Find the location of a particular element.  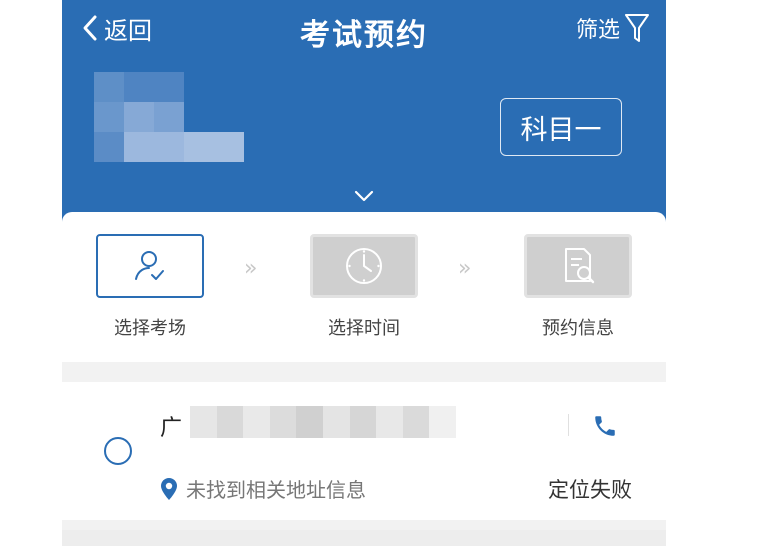

step-select-time: 选择时间 is located at coordinates (364, 287).